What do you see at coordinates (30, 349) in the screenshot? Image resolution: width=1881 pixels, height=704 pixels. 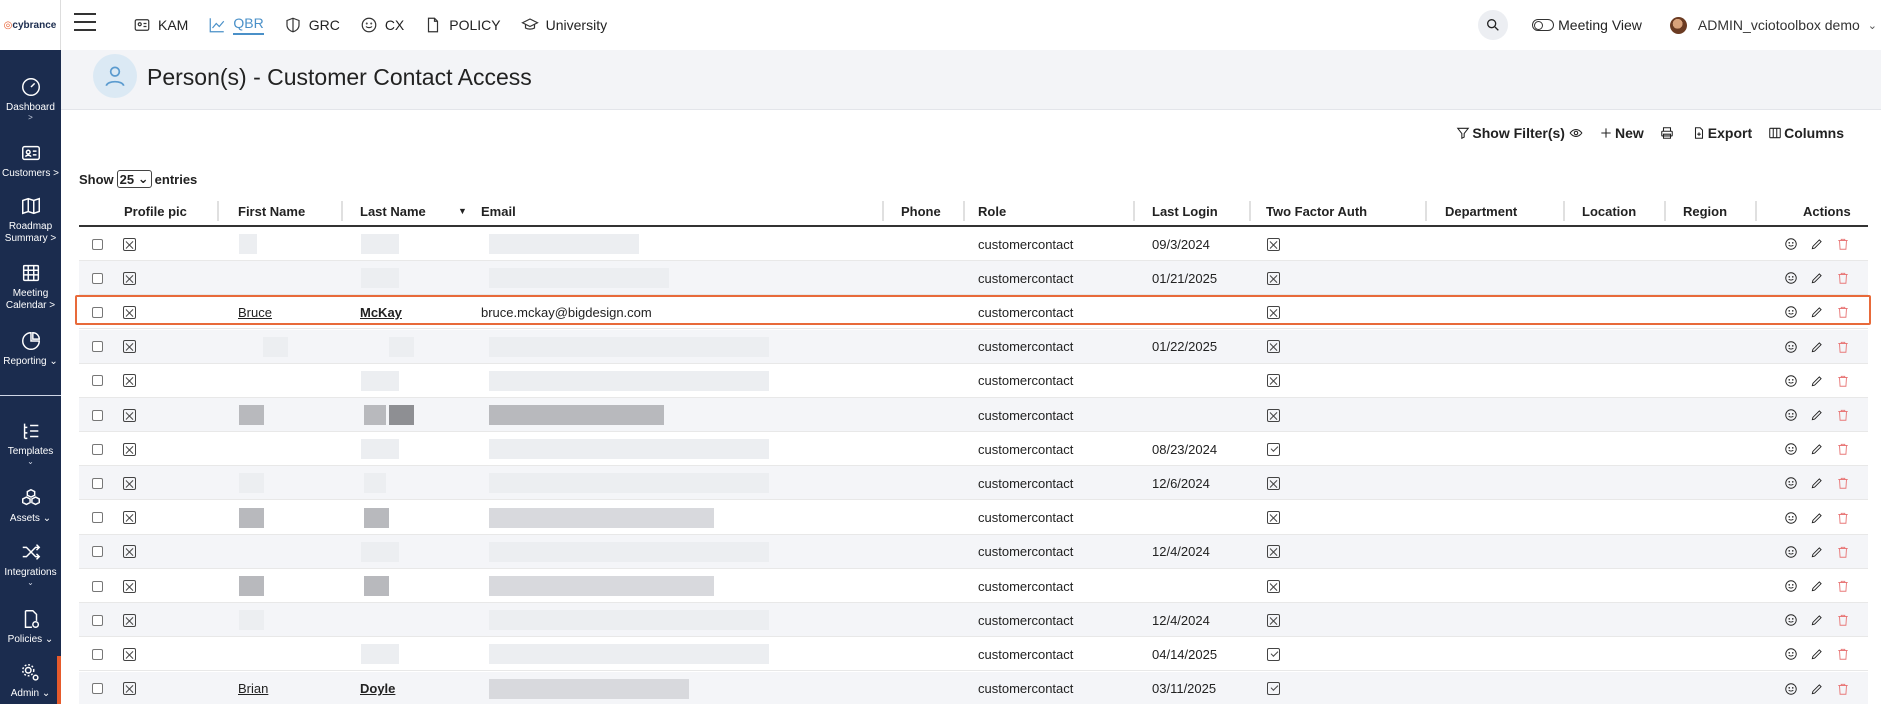 I see `sidebar-item-reporting: Reporting ⌄` at bounding box center [30, 349].